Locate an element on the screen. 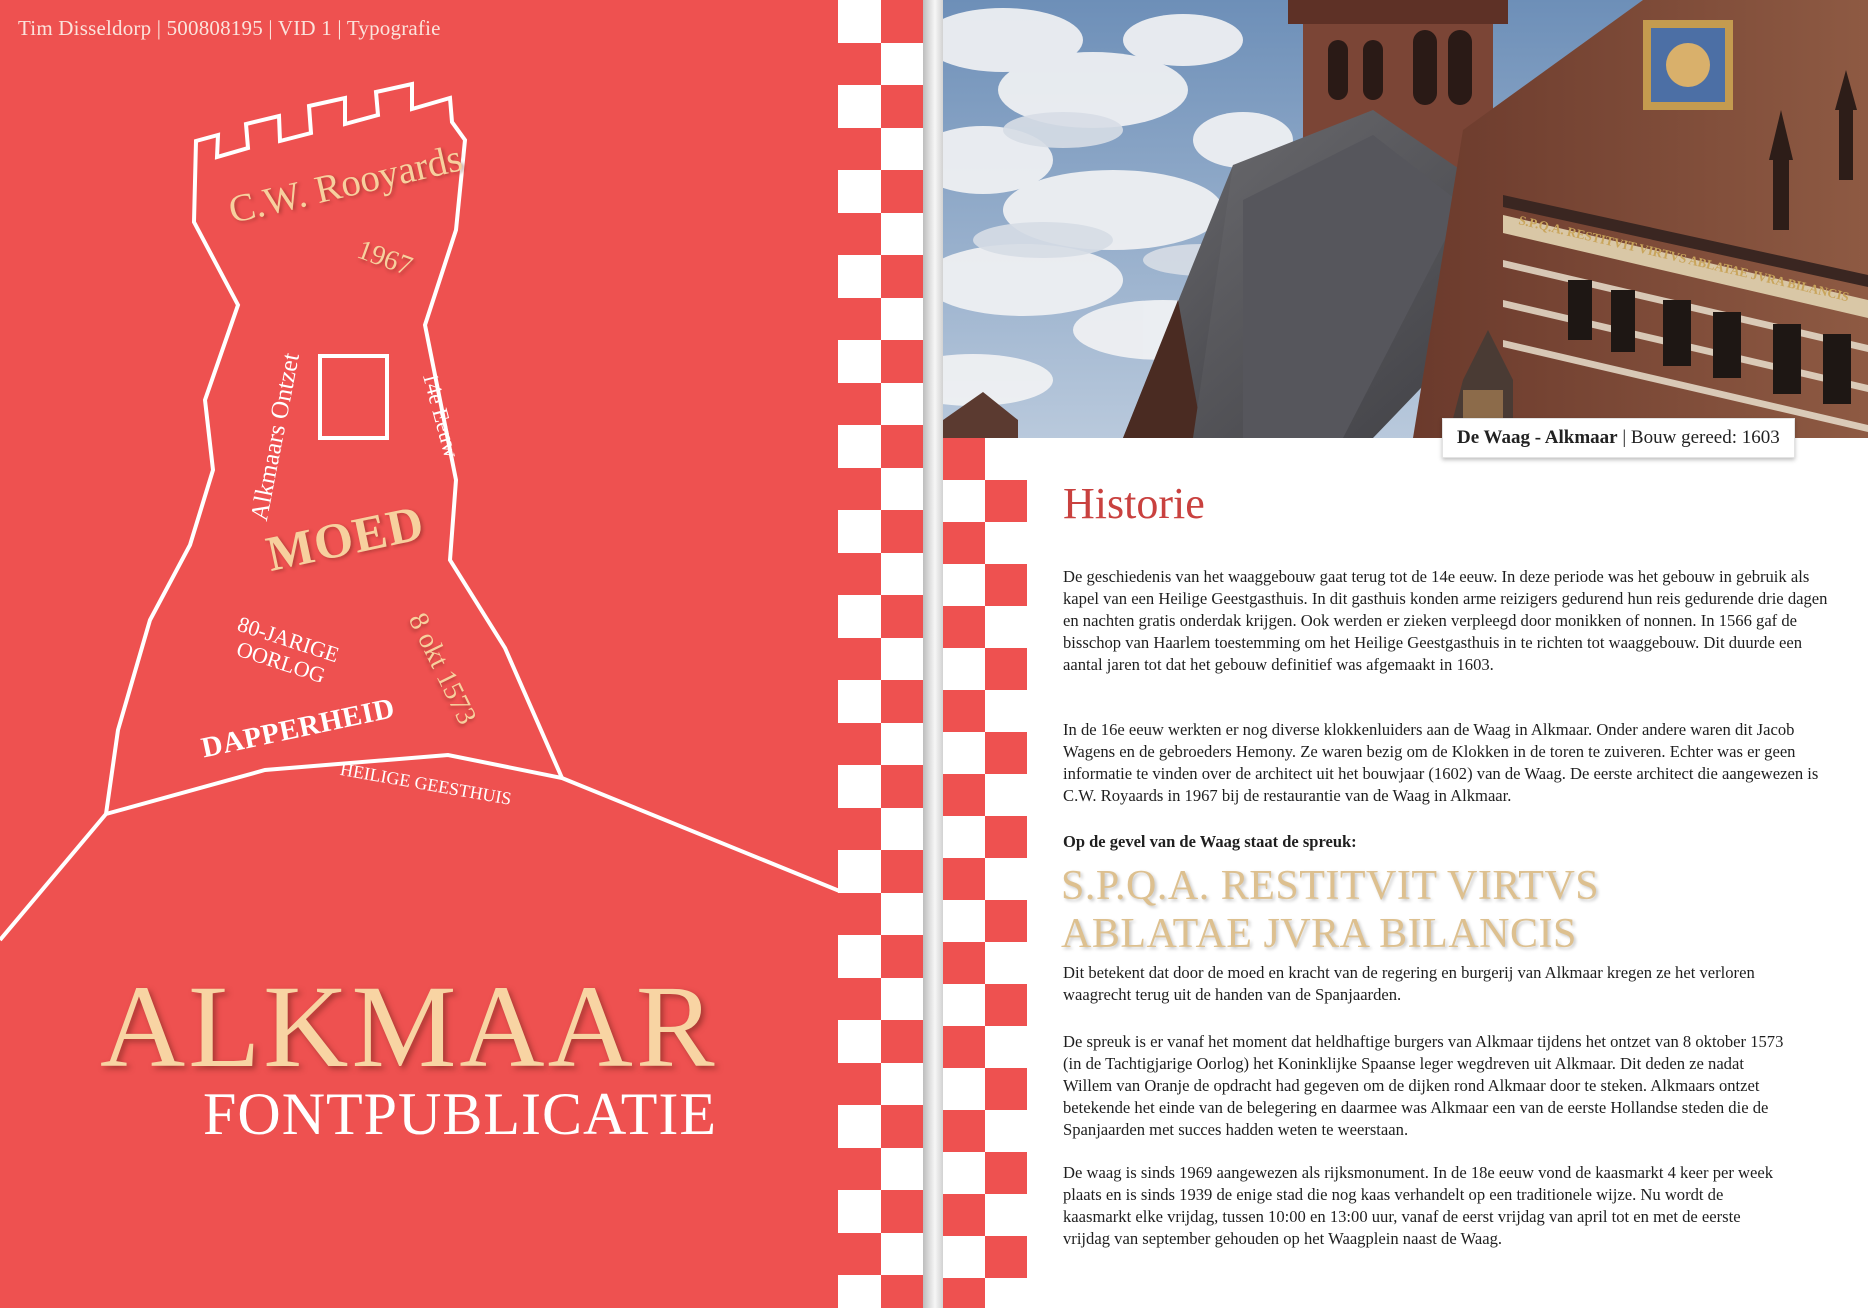 This screenshot has width=1868, height=1308. cover-title: ALKMAAR is located at coordinates (409, 1026).